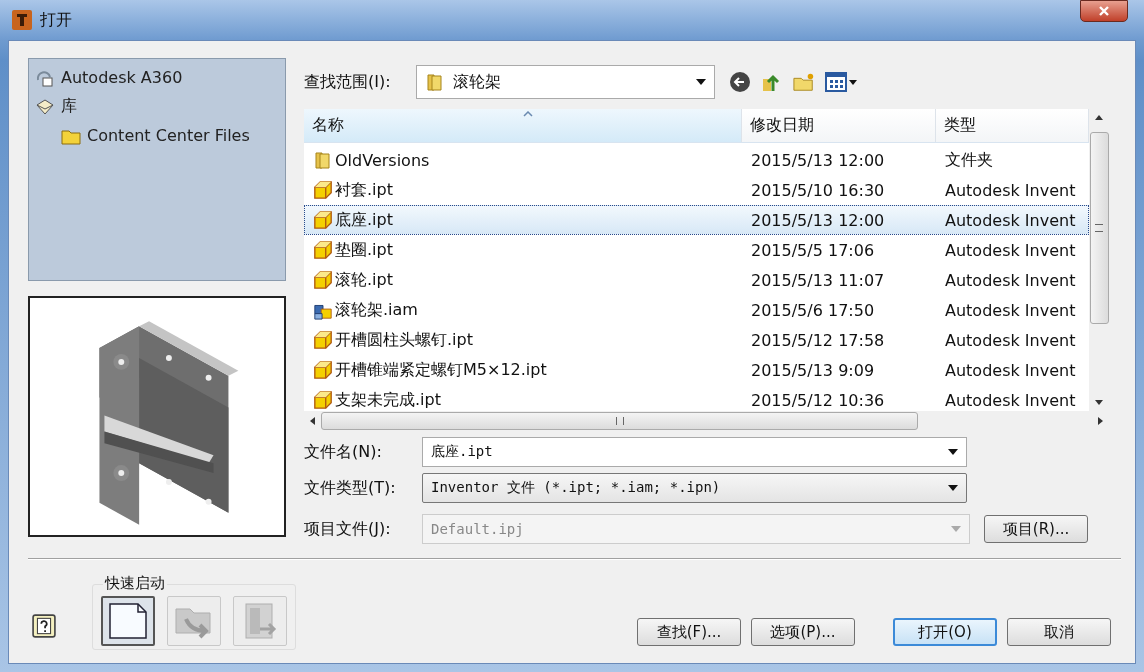 Image resolution: width=1144 pixels, height=672 pixels. What do you see at coordinates (364, 190) in the screenshot?
I see `file-name: 衬套.ipt` at bounding box center [364, 190].